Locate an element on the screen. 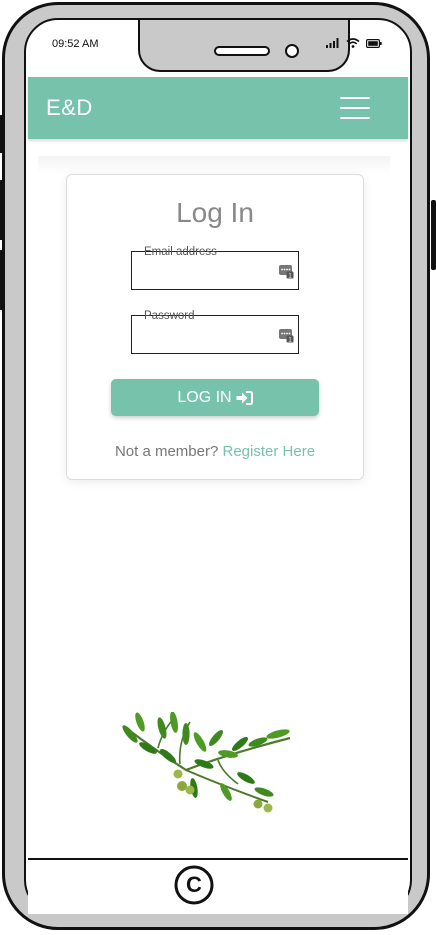 This screenshot has width=436, height=935. content-top-band is located at coordinates (214, 165).